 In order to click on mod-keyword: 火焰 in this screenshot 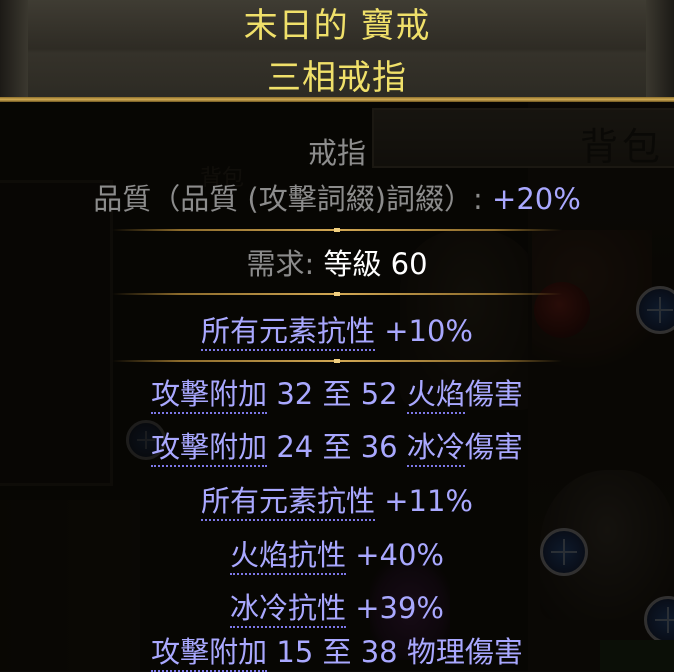, I will do `click(435, 395)`.